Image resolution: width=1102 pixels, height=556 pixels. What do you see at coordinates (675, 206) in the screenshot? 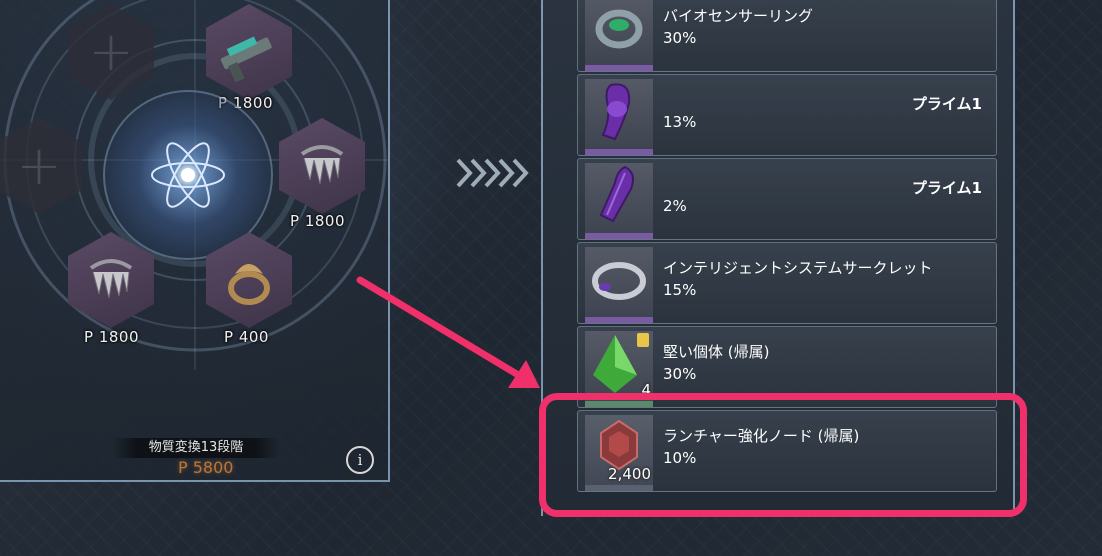
I see `item-percent: 2%` at bounding box center [675, 206].